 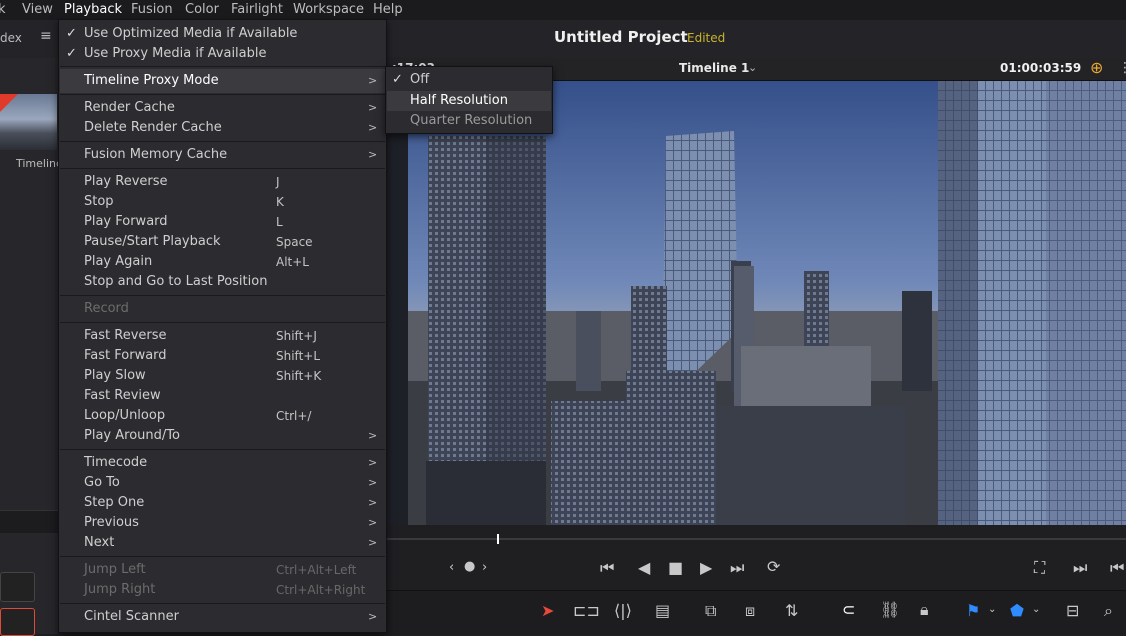 I want to click on menu-item-loop-unloop: Loop/Unloop, so click(x=124, y=415).